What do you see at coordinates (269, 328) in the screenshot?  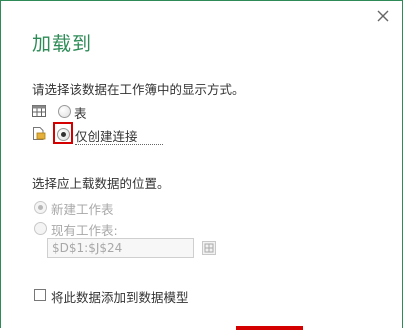 I see `highlight-bar` at bounding box center [269, 328].